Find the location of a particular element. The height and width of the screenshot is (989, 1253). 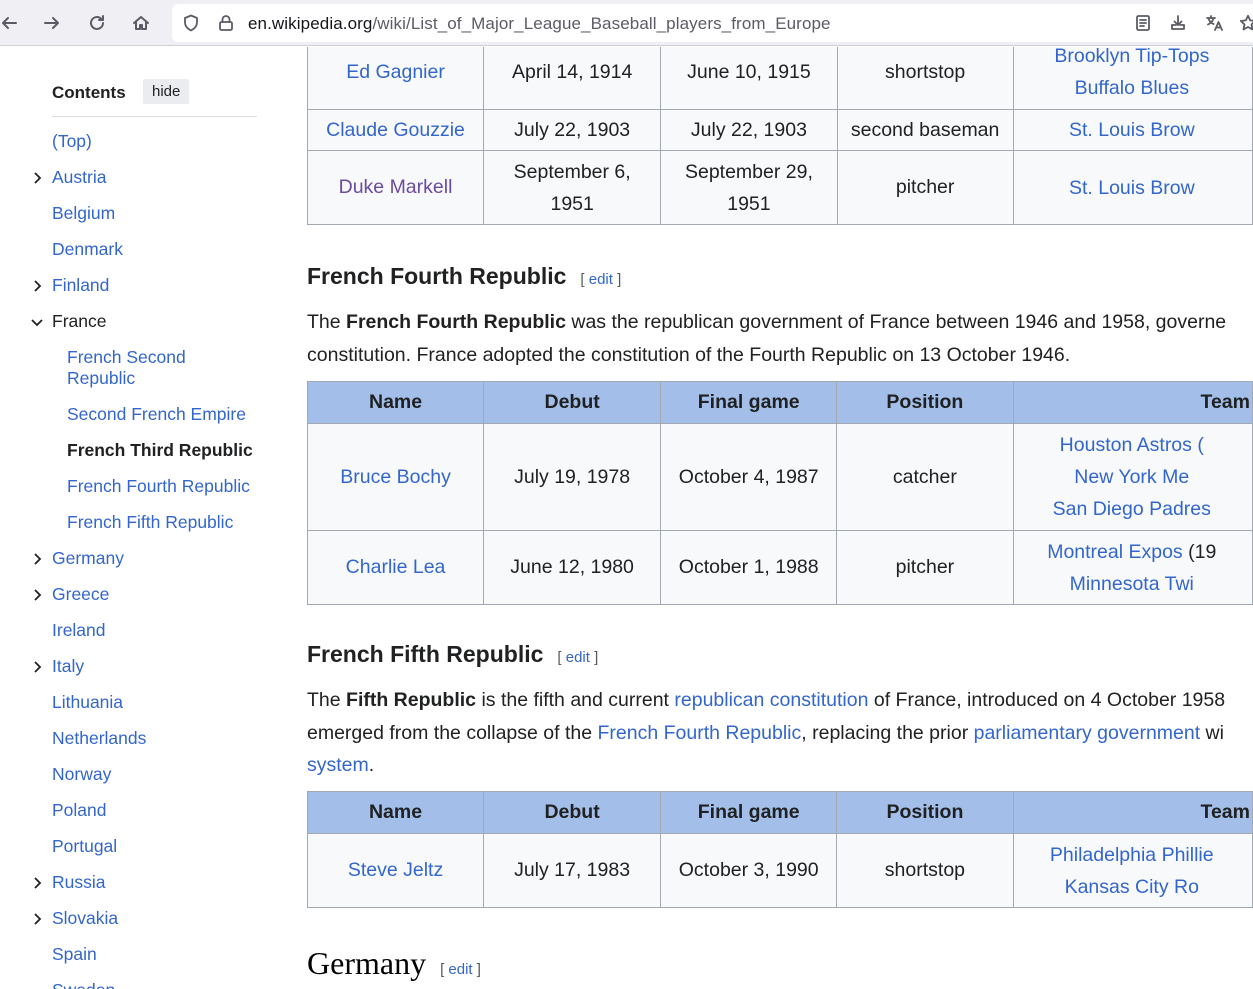

team-link: San Diego Padres is located at coordinates (1132, 509).